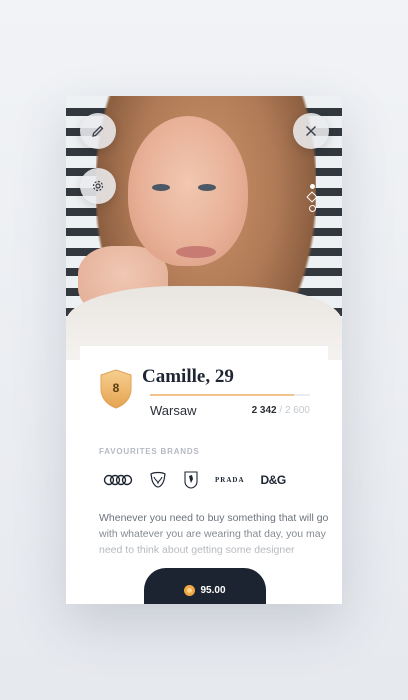  What do you see at coordinates (264, 410) in the screenshot?
I see `points-current: 2 342` at bounding box center [264, 410].